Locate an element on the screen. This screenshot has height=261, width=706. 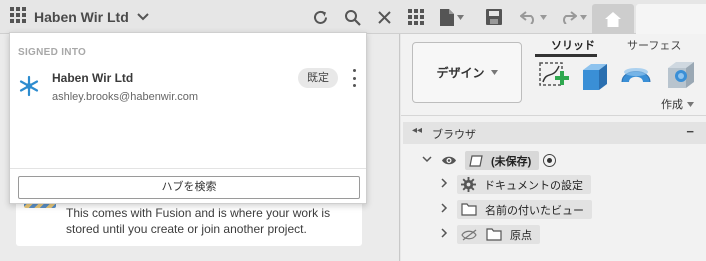
eye-hidden-icon is located at coordinates (469, 235).